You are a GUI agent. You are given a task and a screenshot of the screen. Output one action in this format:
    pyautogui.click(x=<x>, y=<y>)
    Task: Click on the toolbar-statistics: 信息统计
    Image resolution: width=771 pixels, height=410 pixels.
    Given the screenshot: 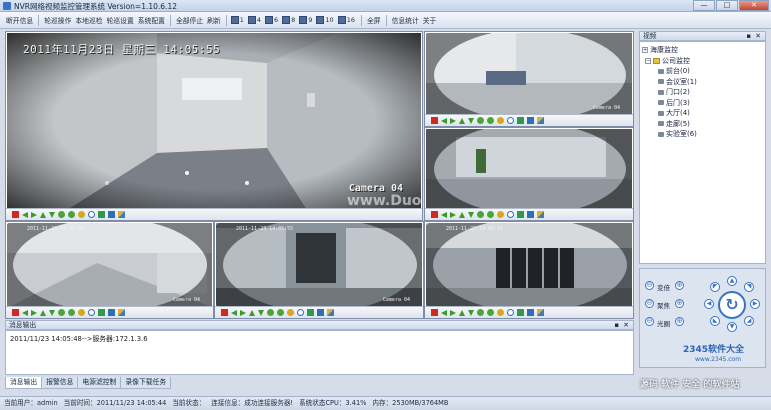 What is the action you would take?
    pyautogui.click(x=405, y=20)
    